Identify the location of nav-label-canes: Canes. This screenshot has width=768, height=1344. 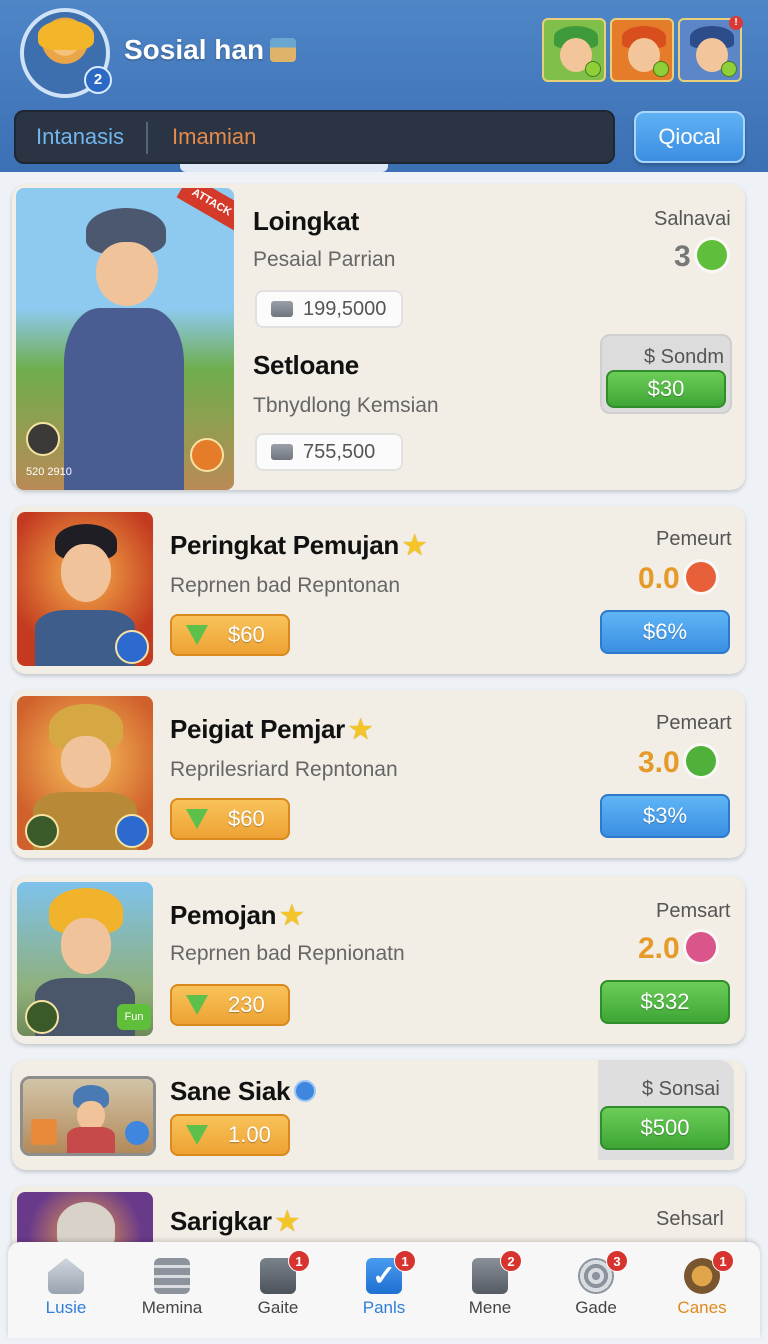
(702, 1307).